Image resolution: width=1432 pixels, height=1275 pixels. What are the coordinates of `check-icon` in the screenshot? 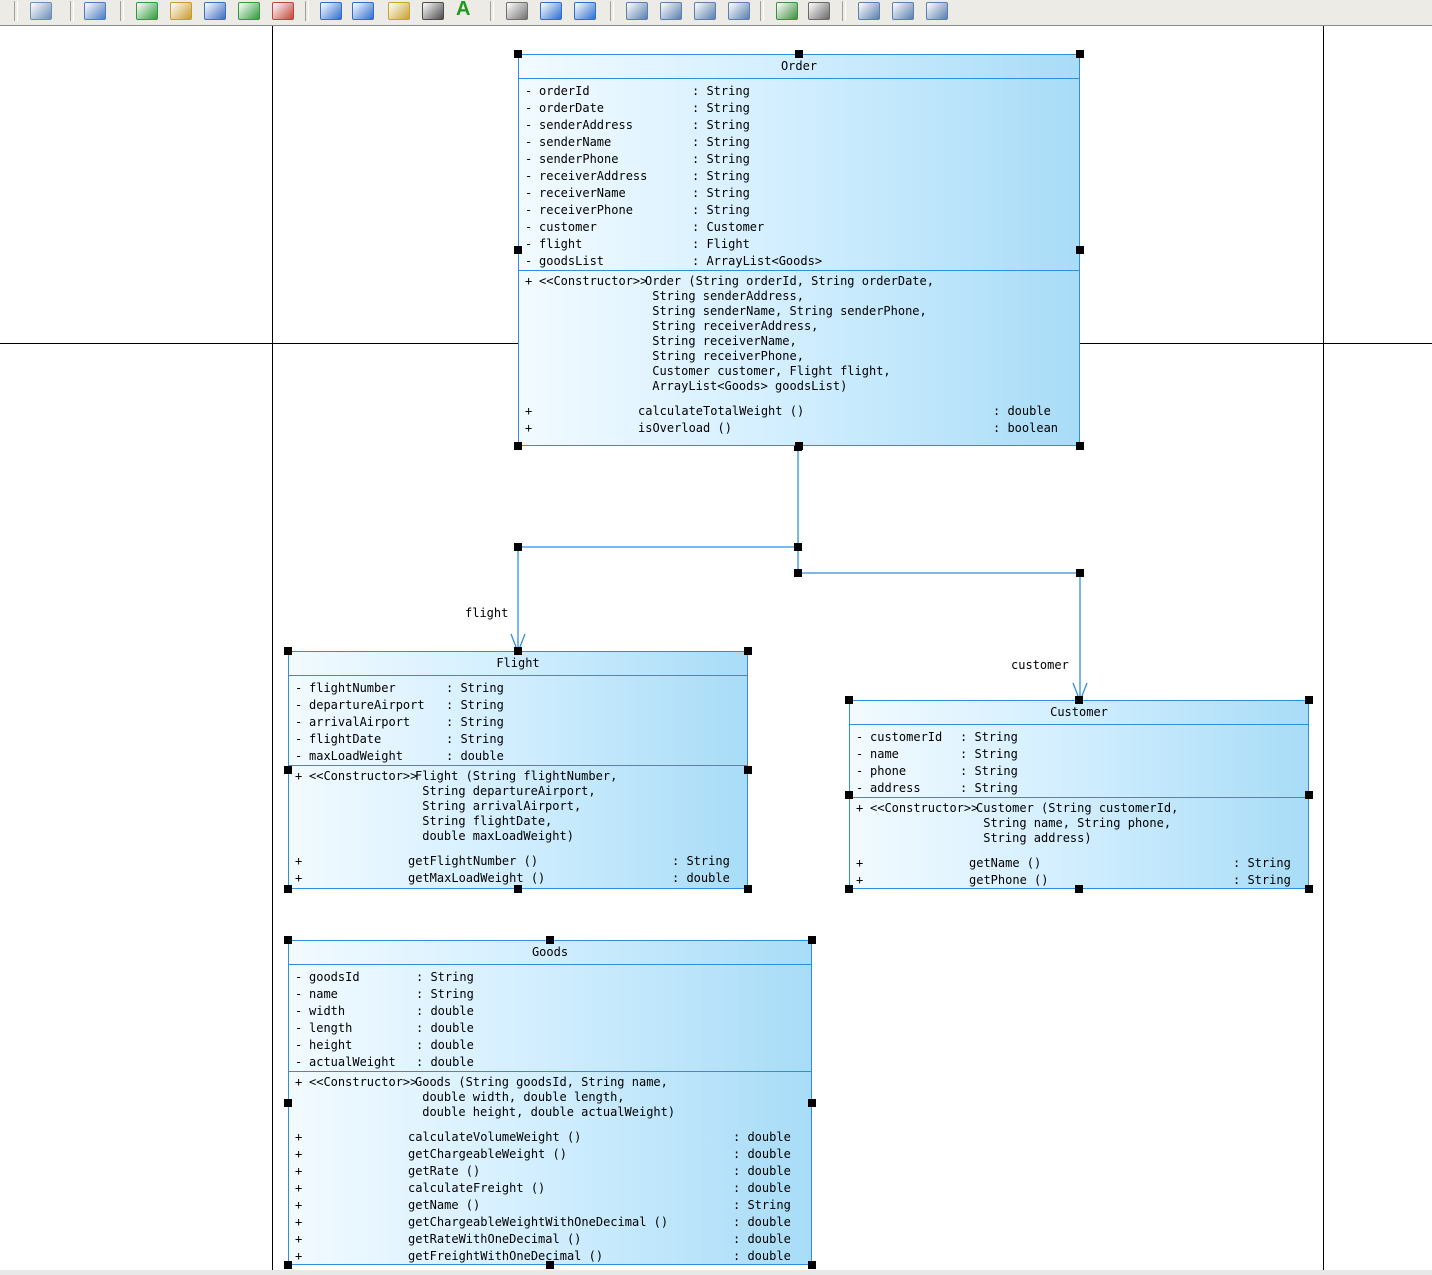 It's located at (283, 11).